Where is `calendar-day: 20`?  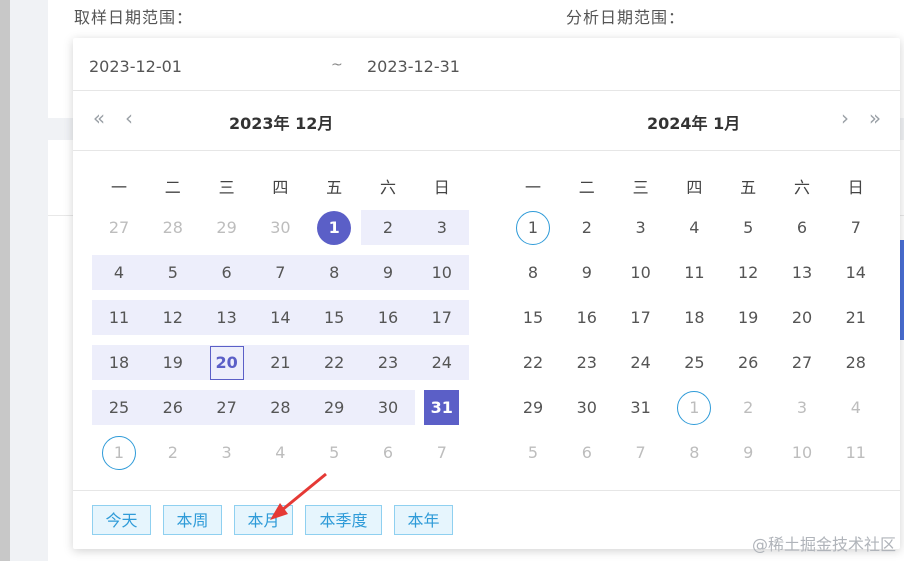 calendar-day: 20 is located at coordinates (802, 317).